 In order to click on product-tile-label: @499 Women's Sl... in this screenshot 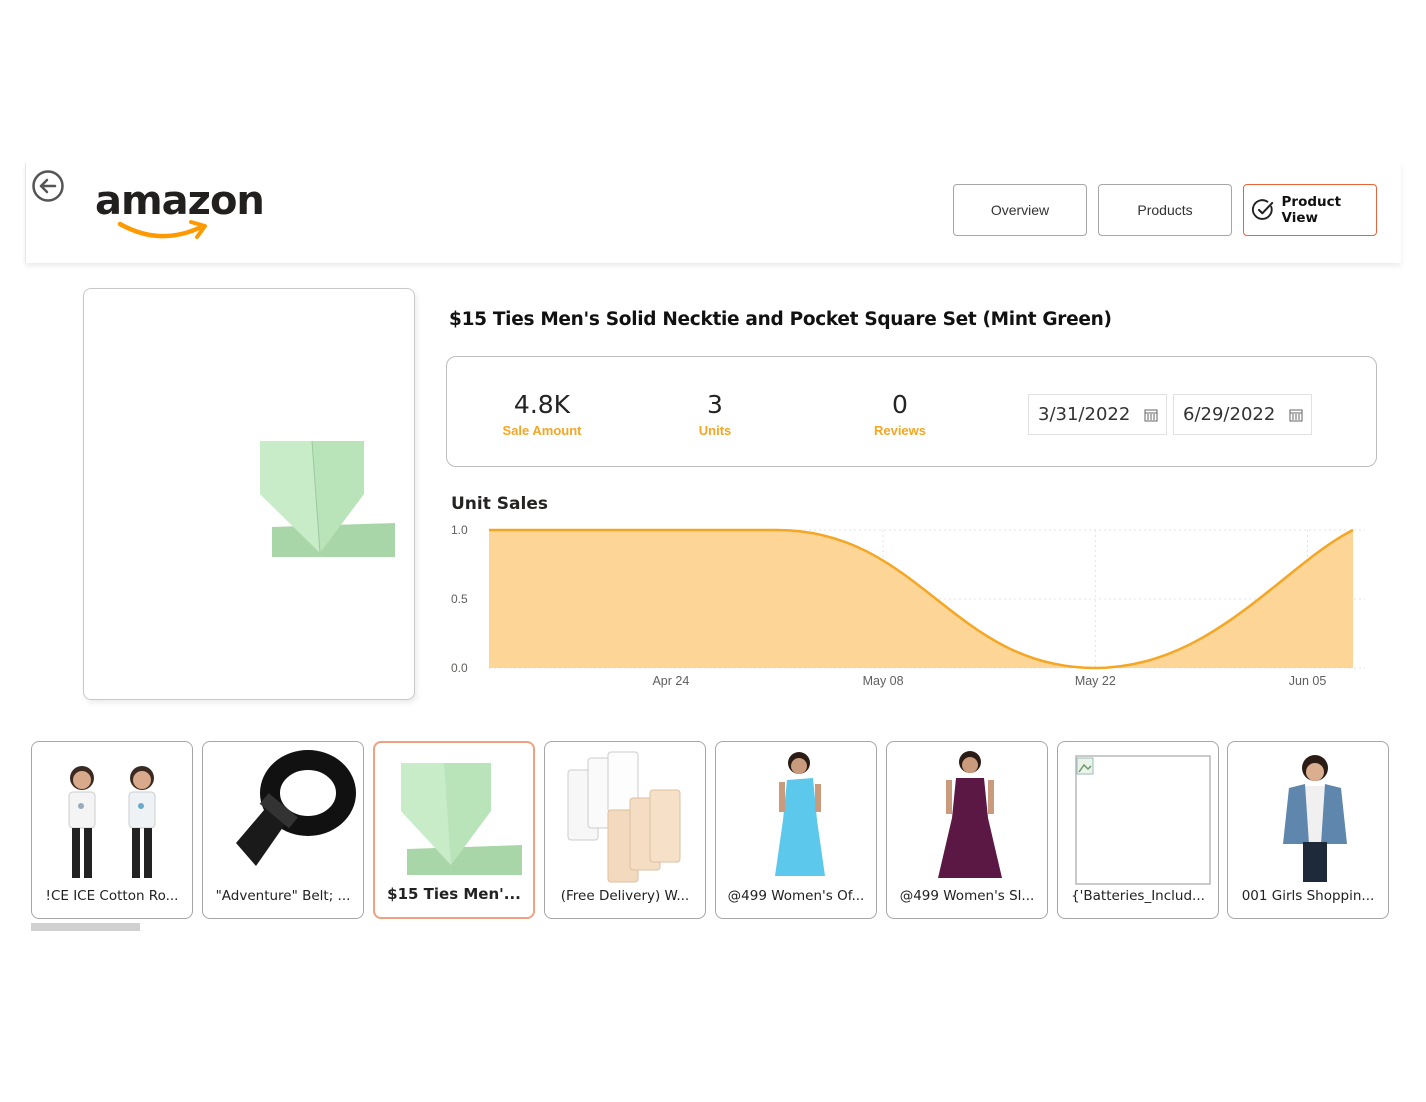, I will do `click(967, 896)`.